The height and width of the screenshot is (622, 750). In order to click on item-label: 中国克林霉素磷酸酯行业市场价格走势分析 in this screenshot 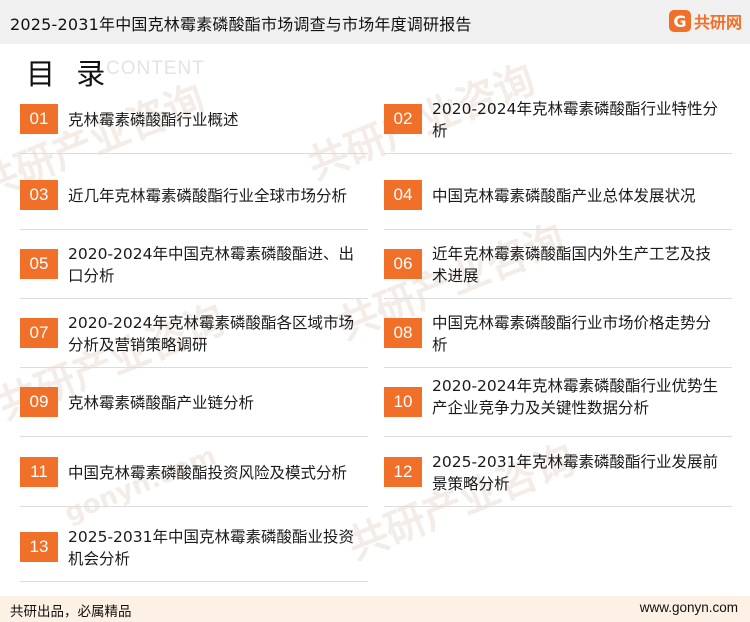, I will do `click(572, 334)`.